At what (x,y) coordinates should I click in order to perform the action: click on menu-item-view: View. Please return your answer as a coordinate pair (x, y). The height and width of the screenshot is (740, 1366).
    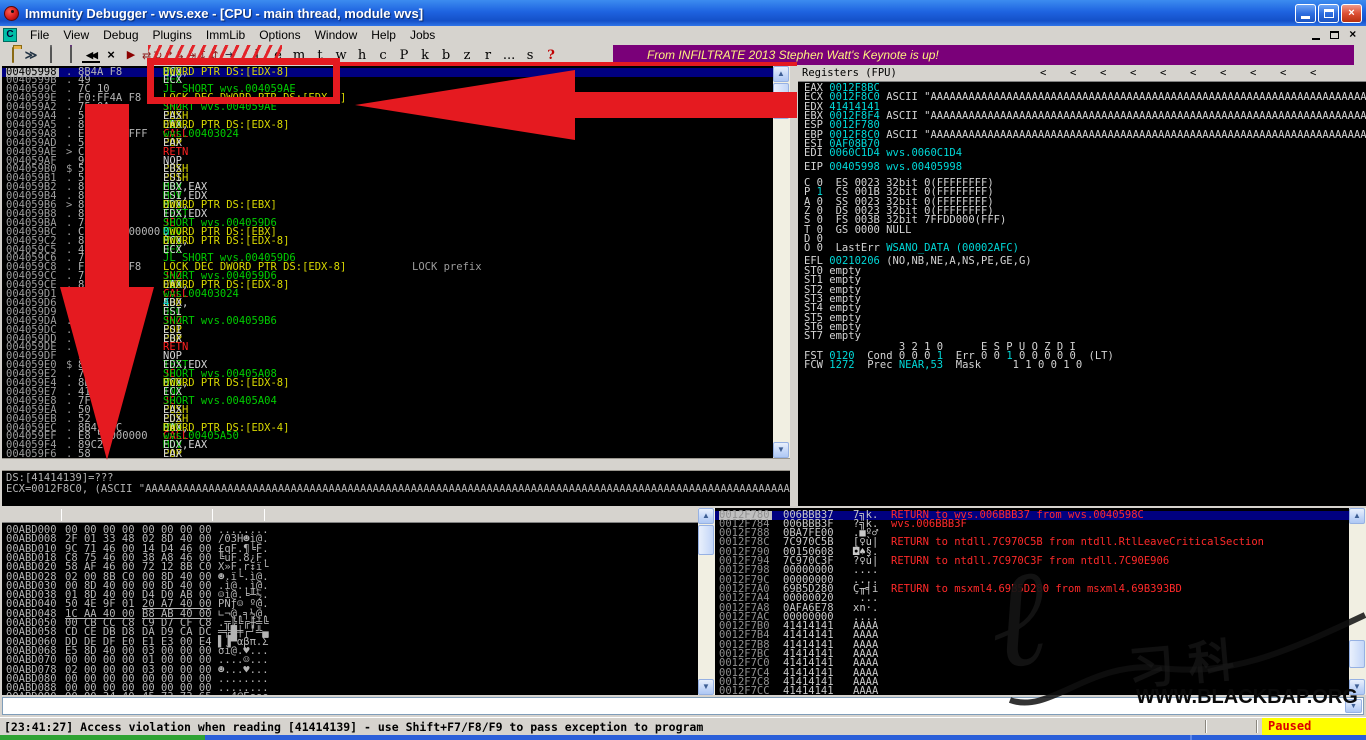
    Looking at the image, I should click on (76, 35).